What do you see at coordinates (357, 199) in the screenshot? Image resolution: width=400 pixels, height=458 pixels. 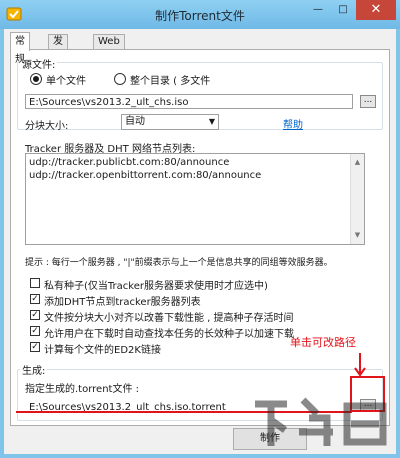 I see `tracker-scrollbar: ▲ ▼` at bounding box center [357, 199].